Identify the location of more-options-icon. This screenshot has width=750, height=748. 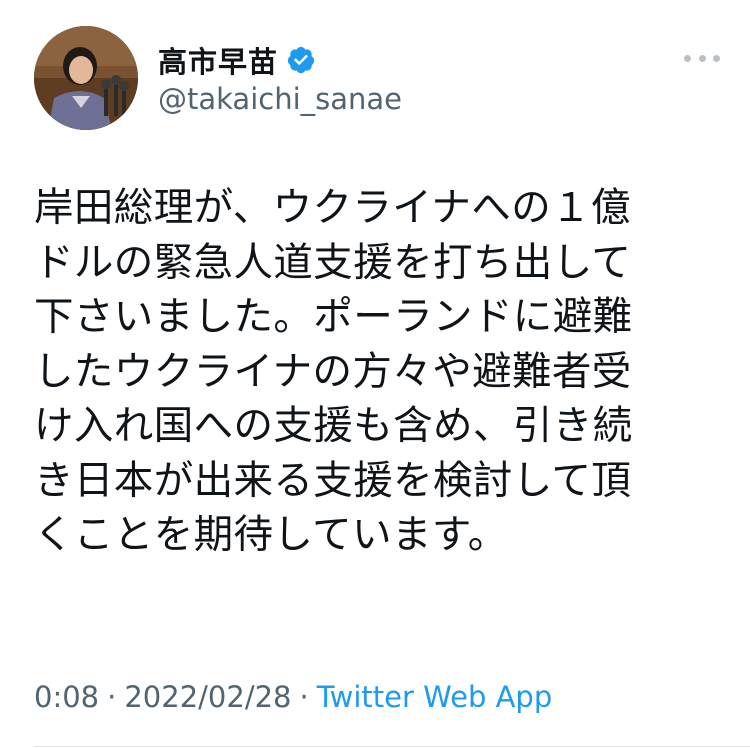
(702, 58).